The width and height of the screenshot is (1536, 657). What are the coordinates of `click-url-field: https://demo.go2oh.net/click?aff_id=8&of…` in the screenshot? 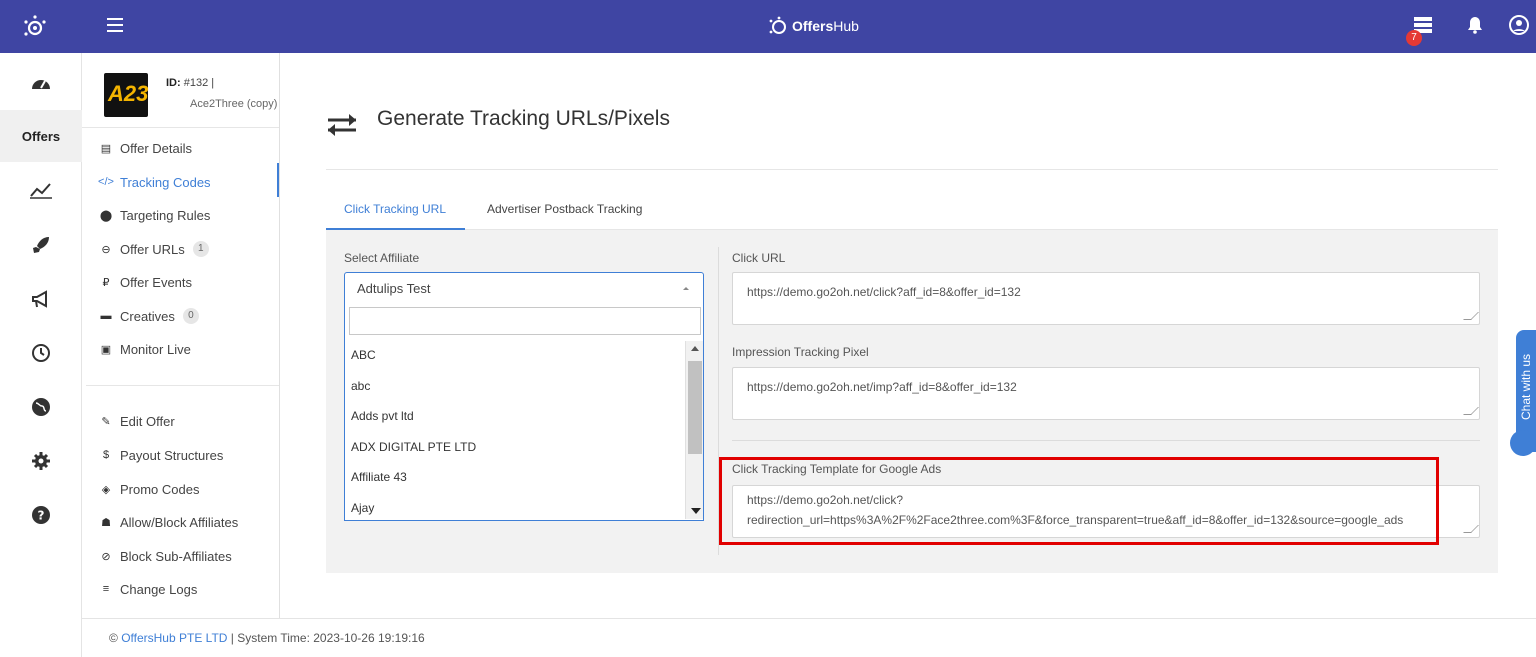 It's located at (1106, 298).